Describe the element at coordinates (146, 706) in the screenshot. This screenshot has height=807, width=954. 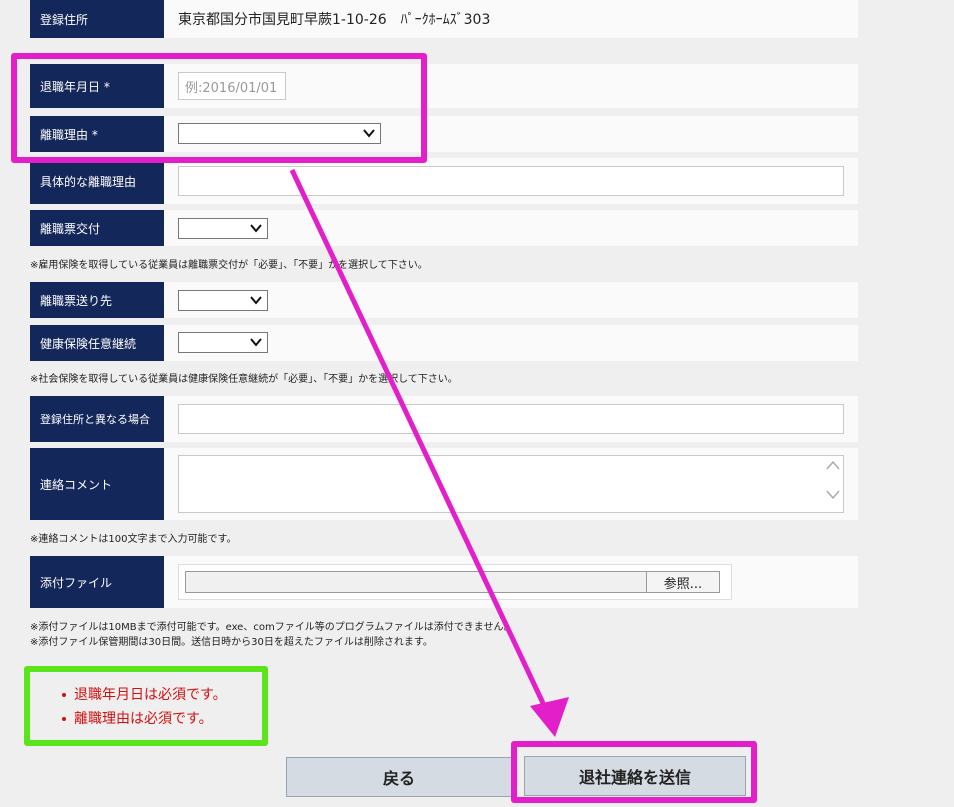
I see `error-box: 退職年月日は必須です。 離職理由は必須です。` at that location.